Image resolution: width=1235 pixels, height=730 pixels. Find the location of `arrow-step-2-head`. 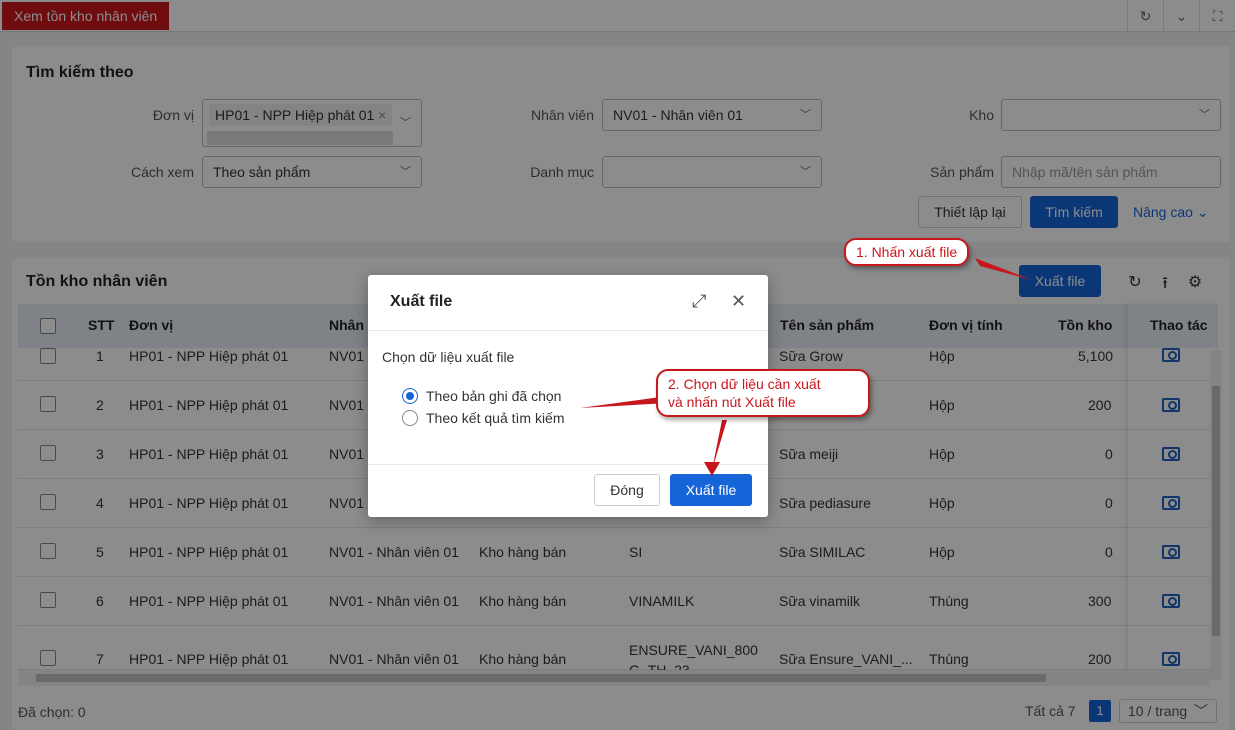

arrow-step-2-head is located at coordinates (712, 469).